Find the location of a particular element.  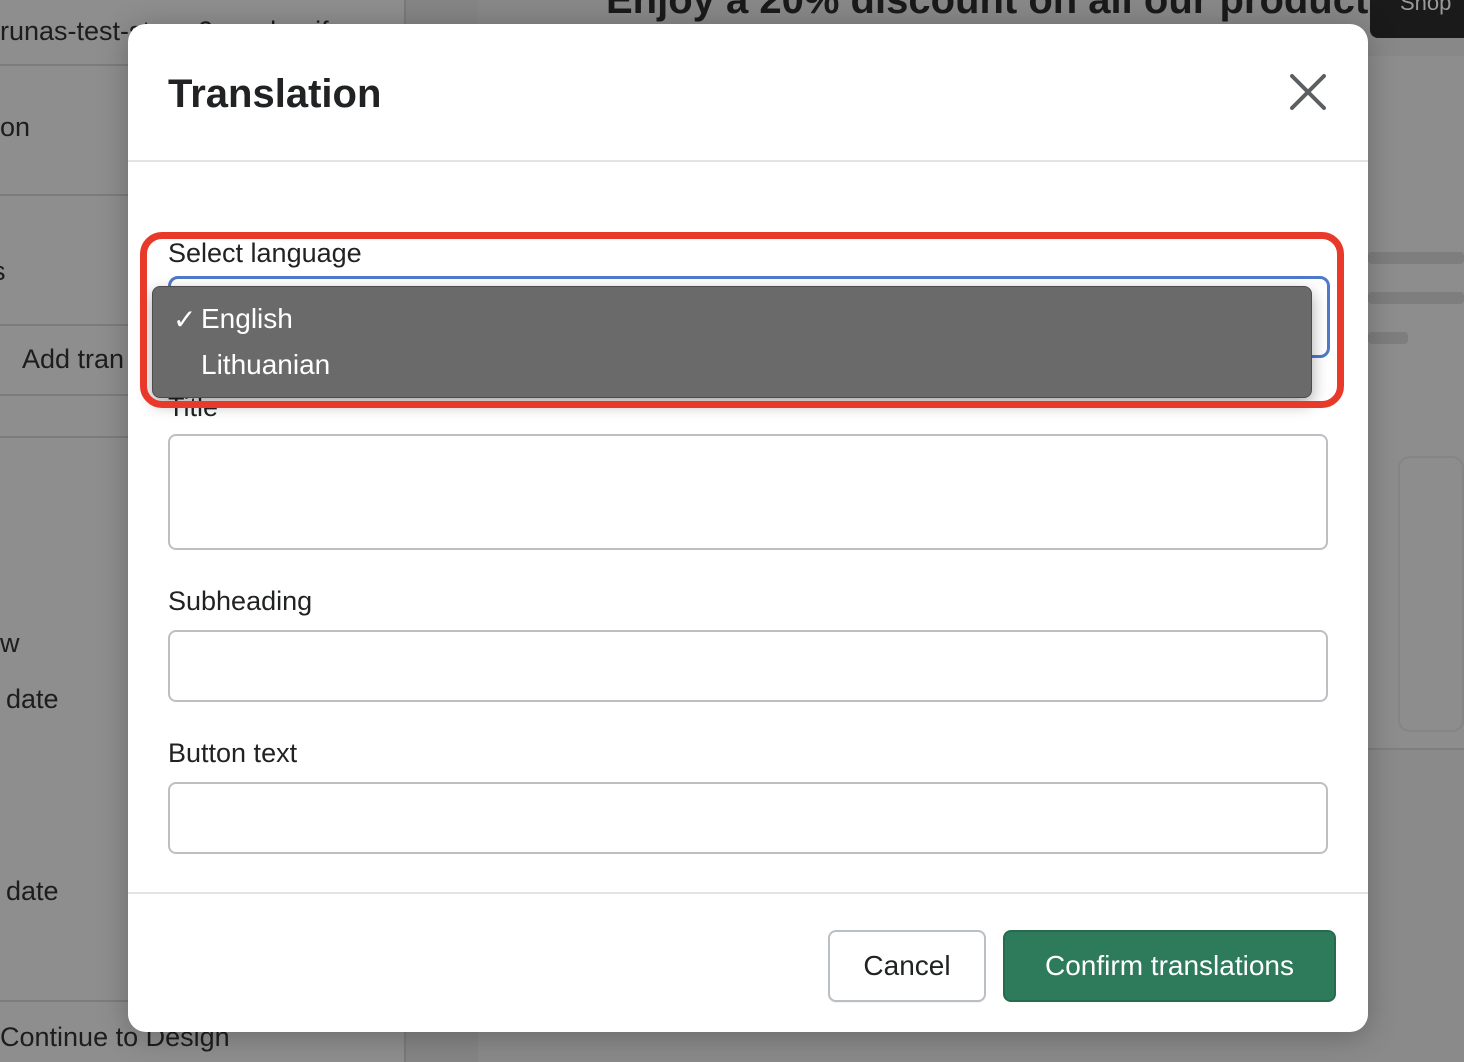

language-option-english: ✓ English is located at coordinates (733, 322).